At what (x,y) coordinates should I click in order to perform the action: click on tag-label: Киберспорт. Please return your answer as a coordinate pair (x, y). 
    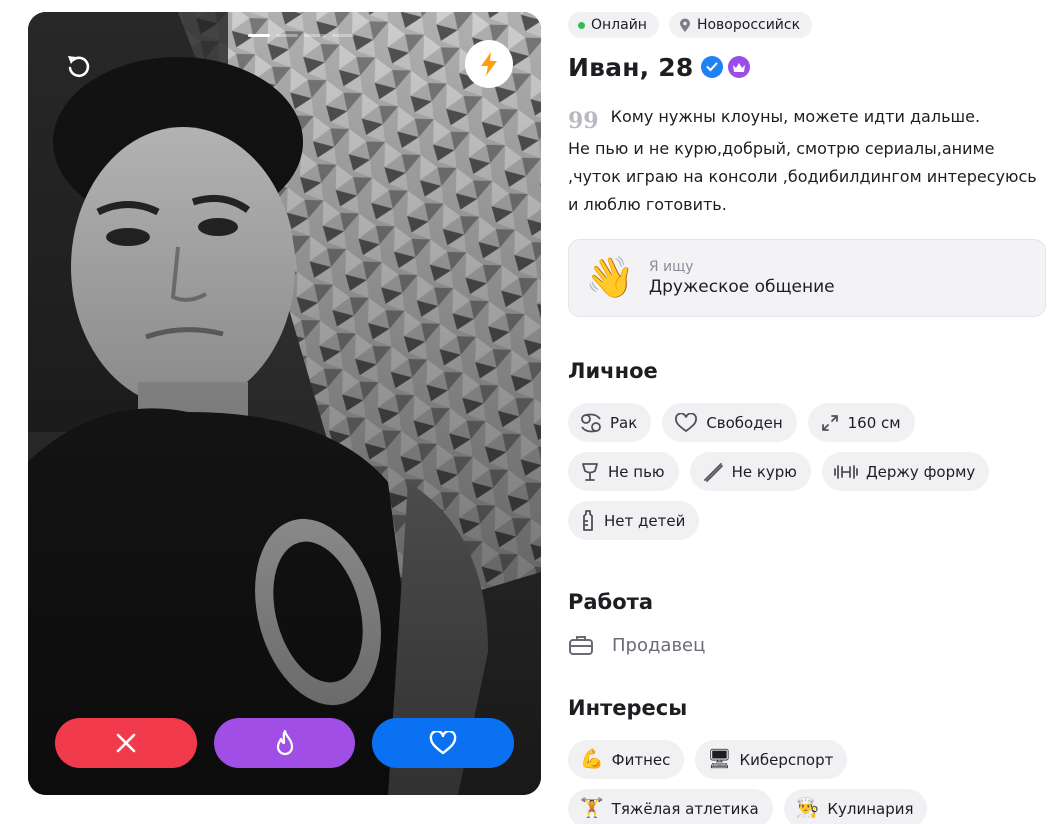
    Looking at the image, I should click on (786, 759).